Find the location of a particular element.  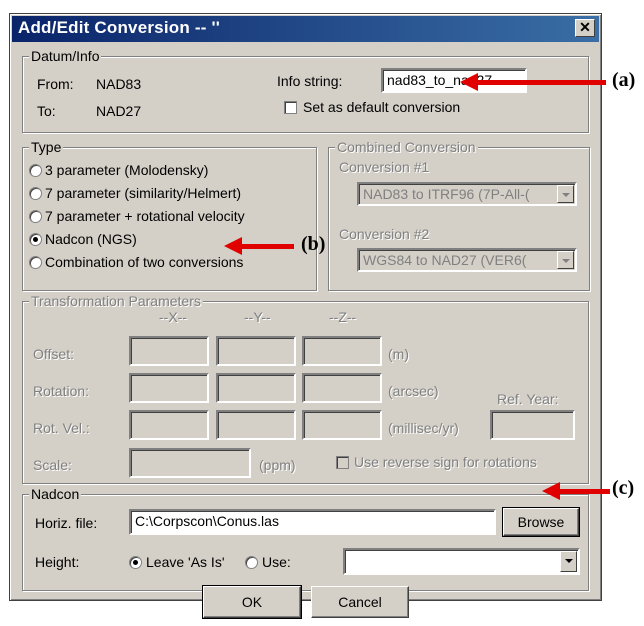

scale-label: Scale: is located at coordinates (52, 465).